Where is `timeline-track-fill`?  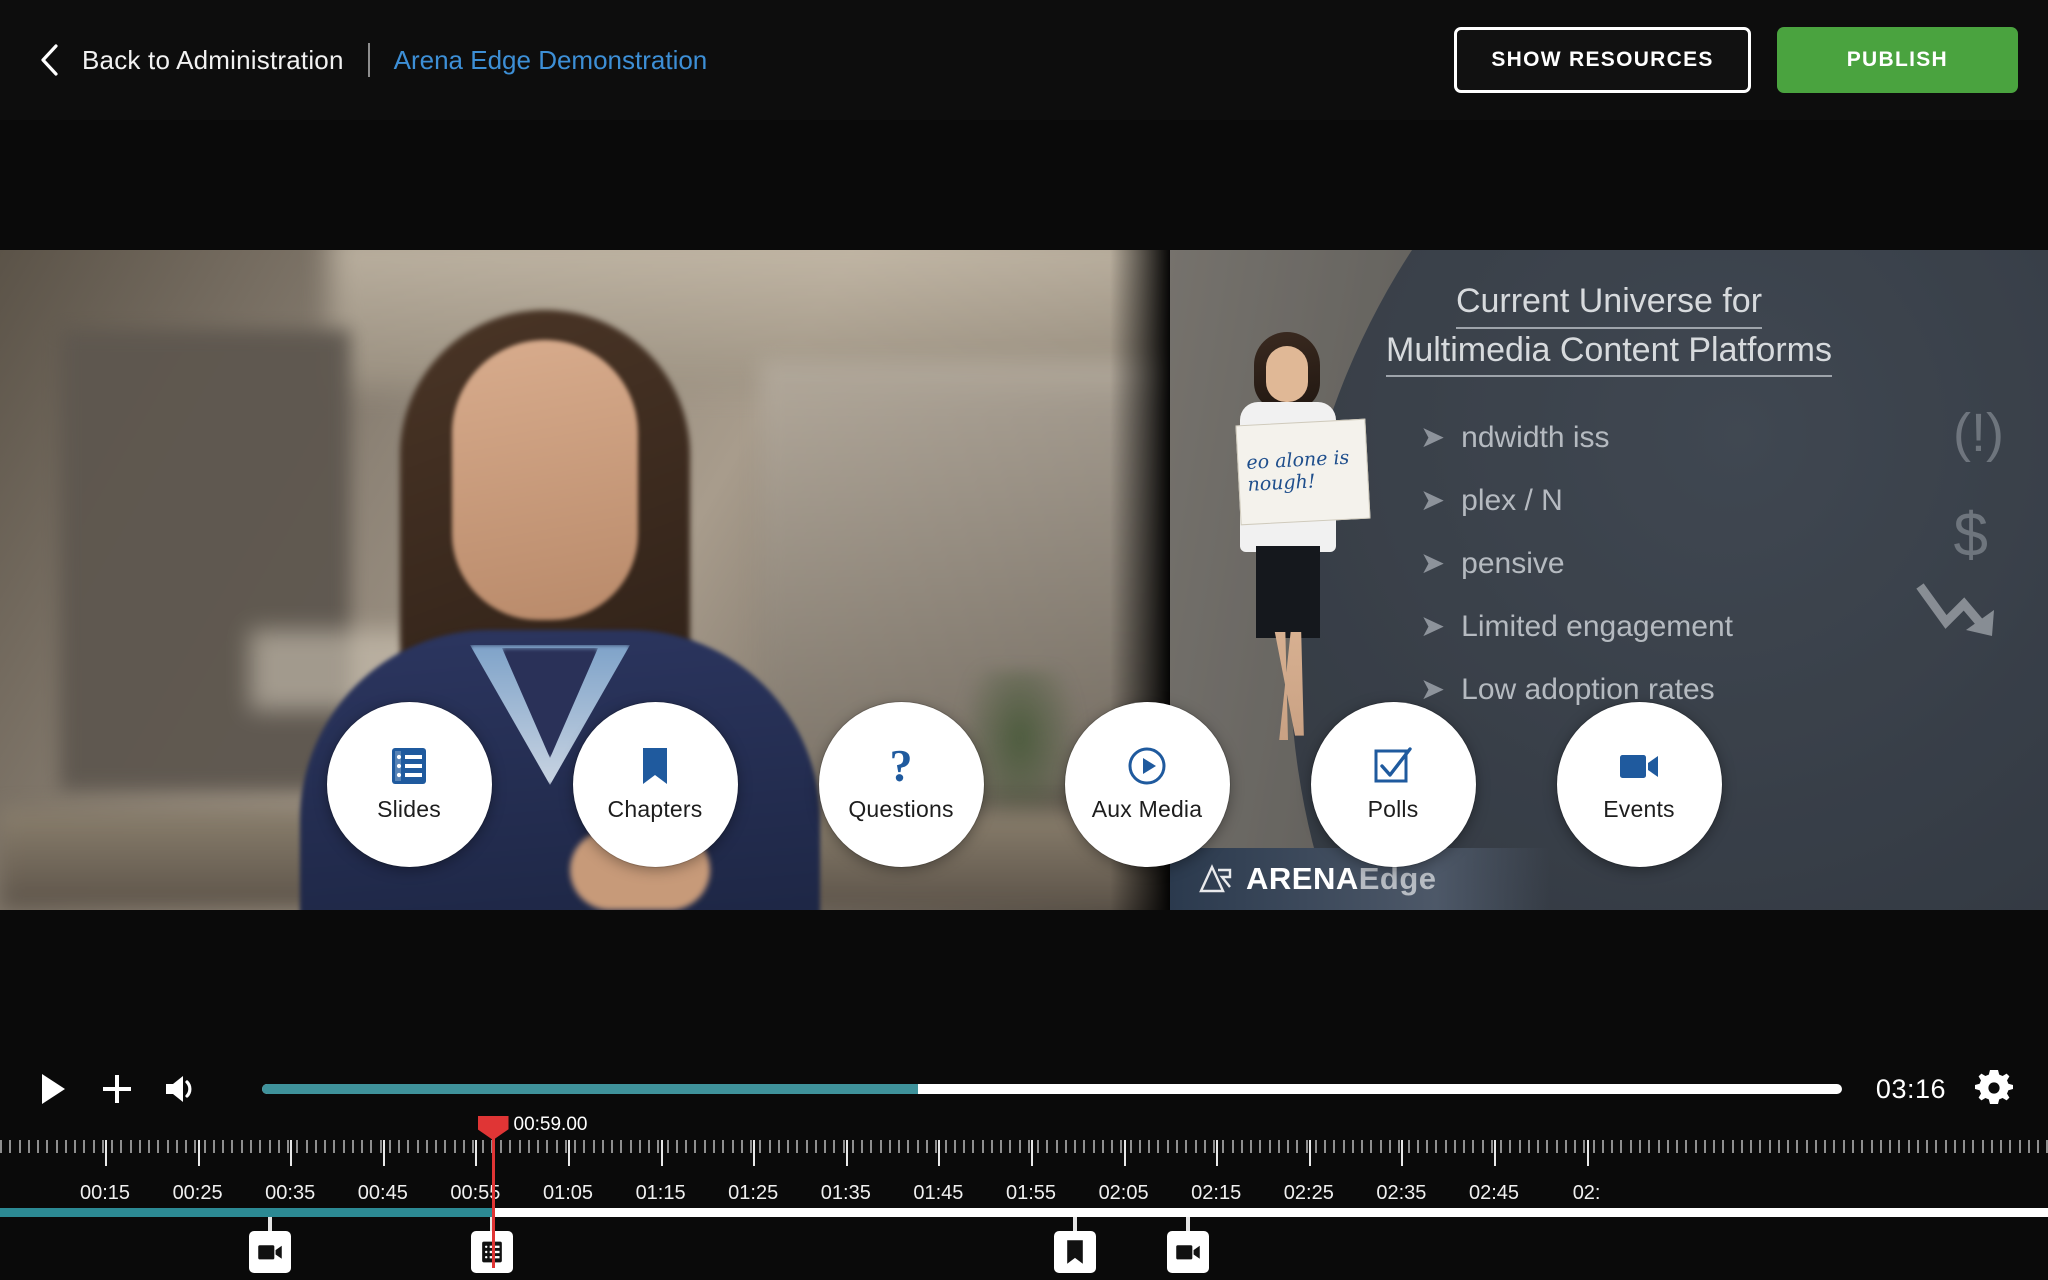 timeline-track-fill is located at coordinates (246, 1212).